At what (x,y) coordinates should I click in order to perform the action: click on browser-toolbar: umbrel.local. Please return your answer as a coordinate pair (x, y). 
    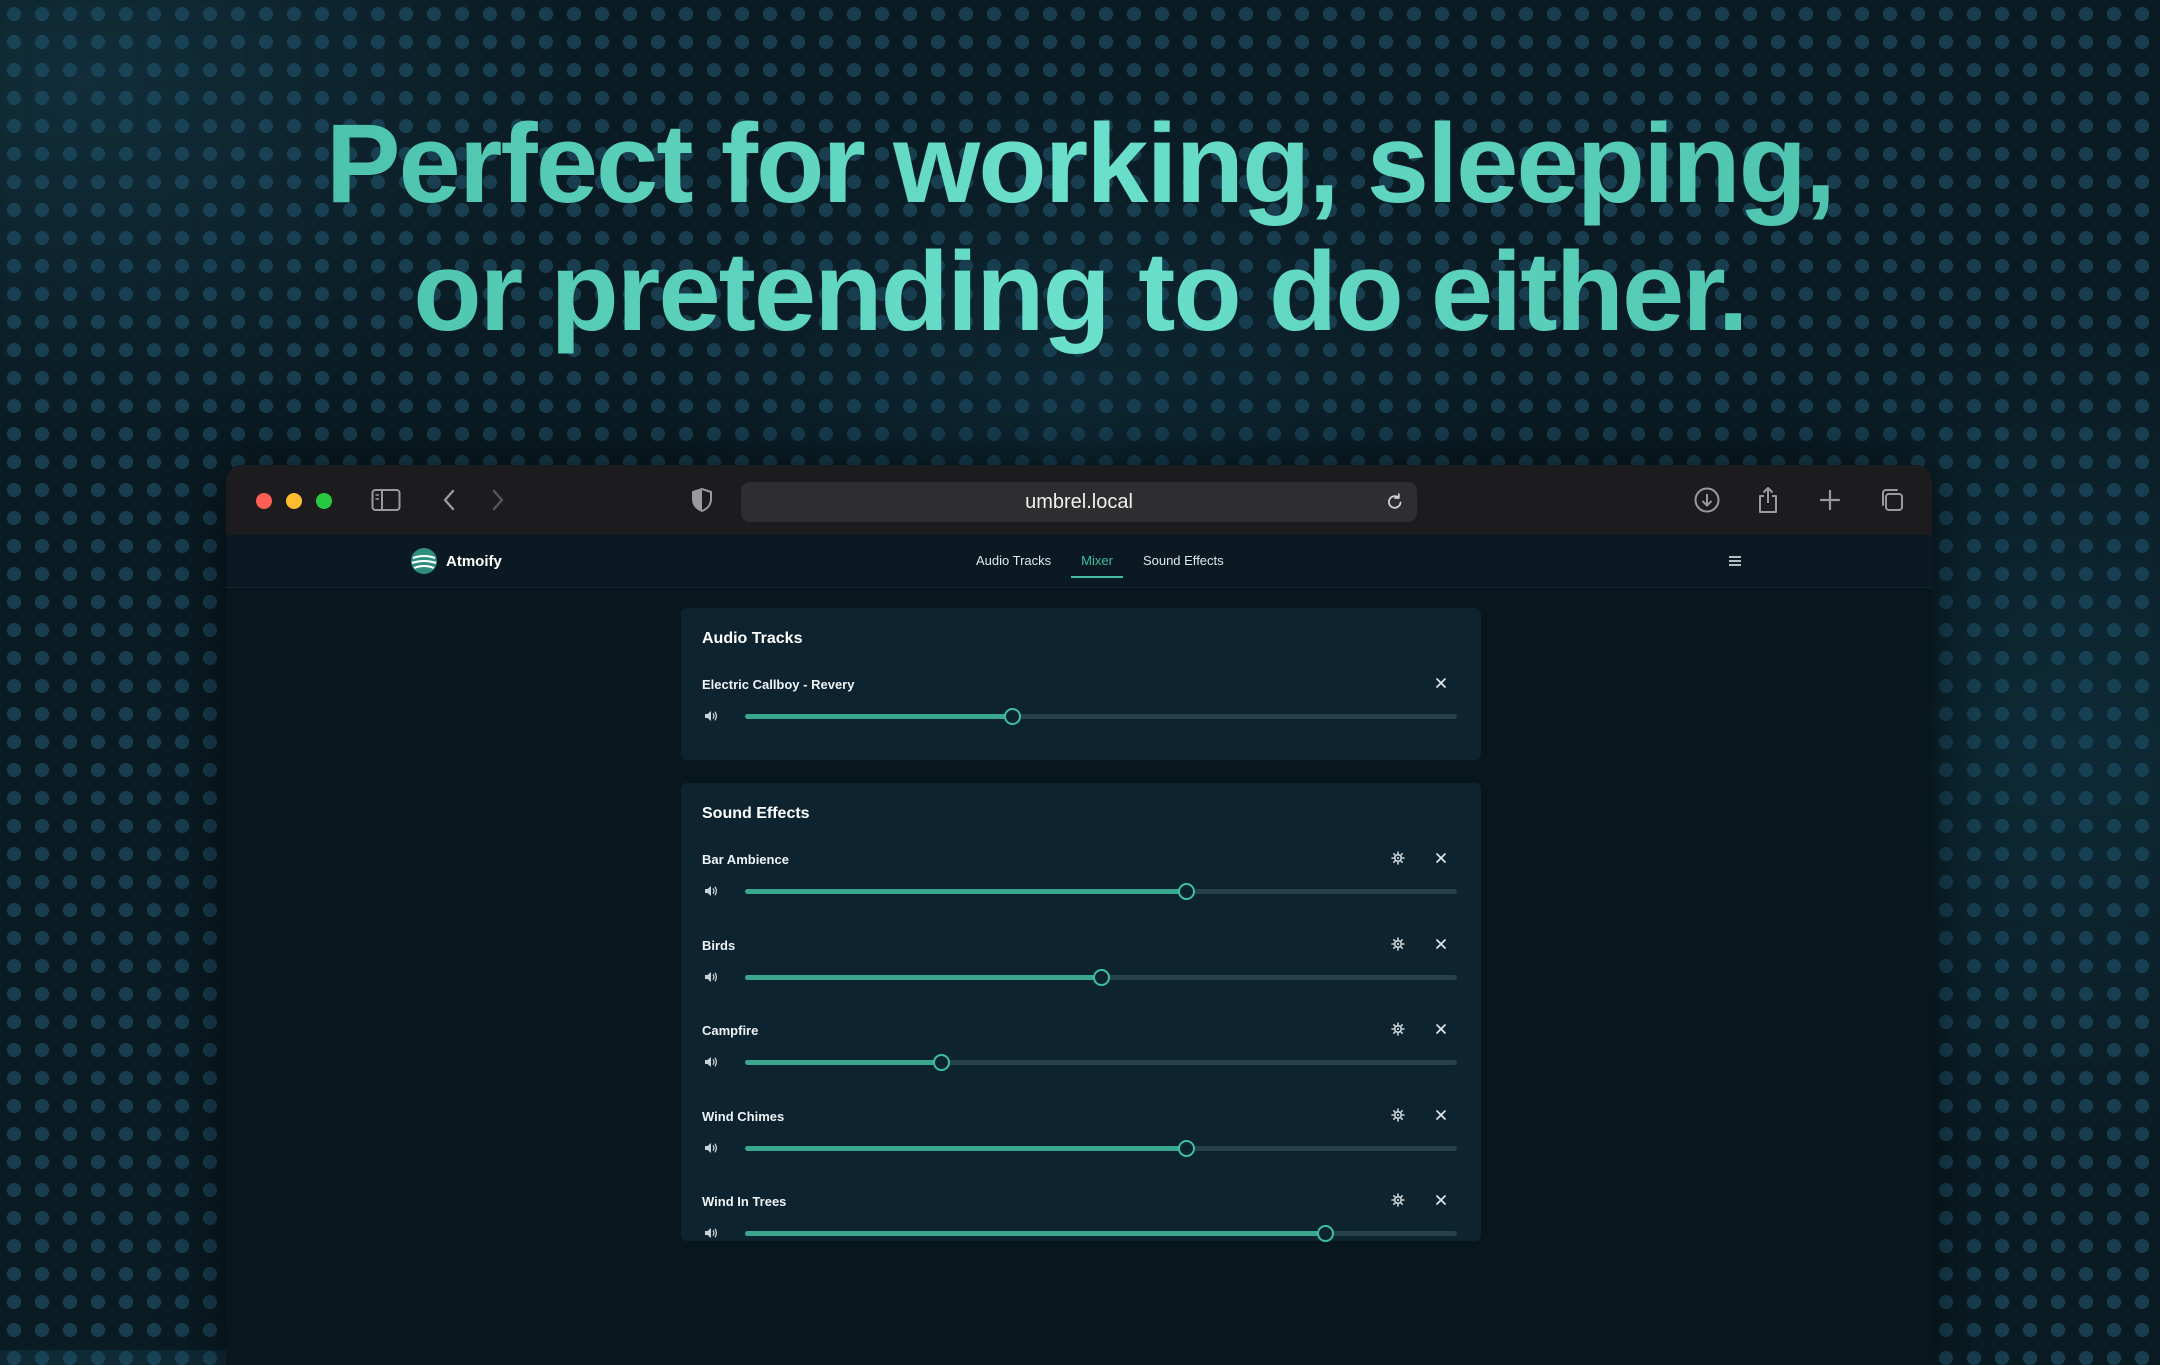
    Looking at the image, I should click on (1079, 500).